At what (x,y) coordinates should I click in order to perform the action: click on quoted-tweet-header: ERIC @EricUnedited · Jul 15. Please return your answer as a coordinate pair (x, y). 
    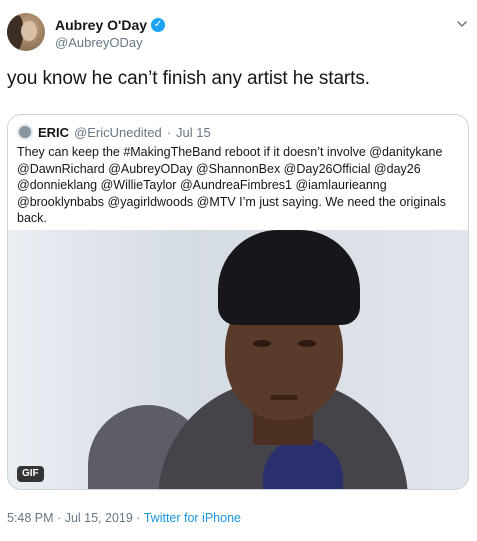
    Looking at the image, I should click on (114, 132).